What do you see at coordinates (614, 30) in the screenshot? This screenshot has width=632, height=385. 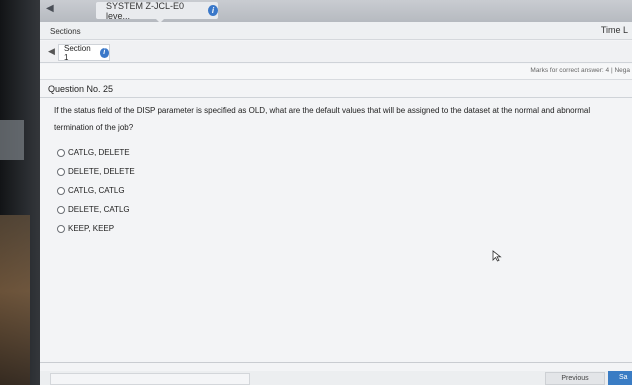 I see `time-left-label: Time L` at bounding box center [614, 30].